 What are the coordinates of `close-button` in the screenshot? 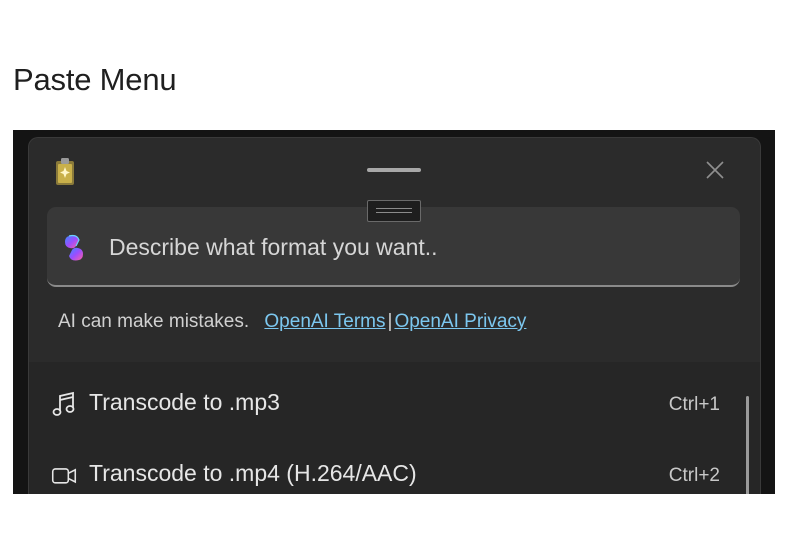 It's located at (715, 170).